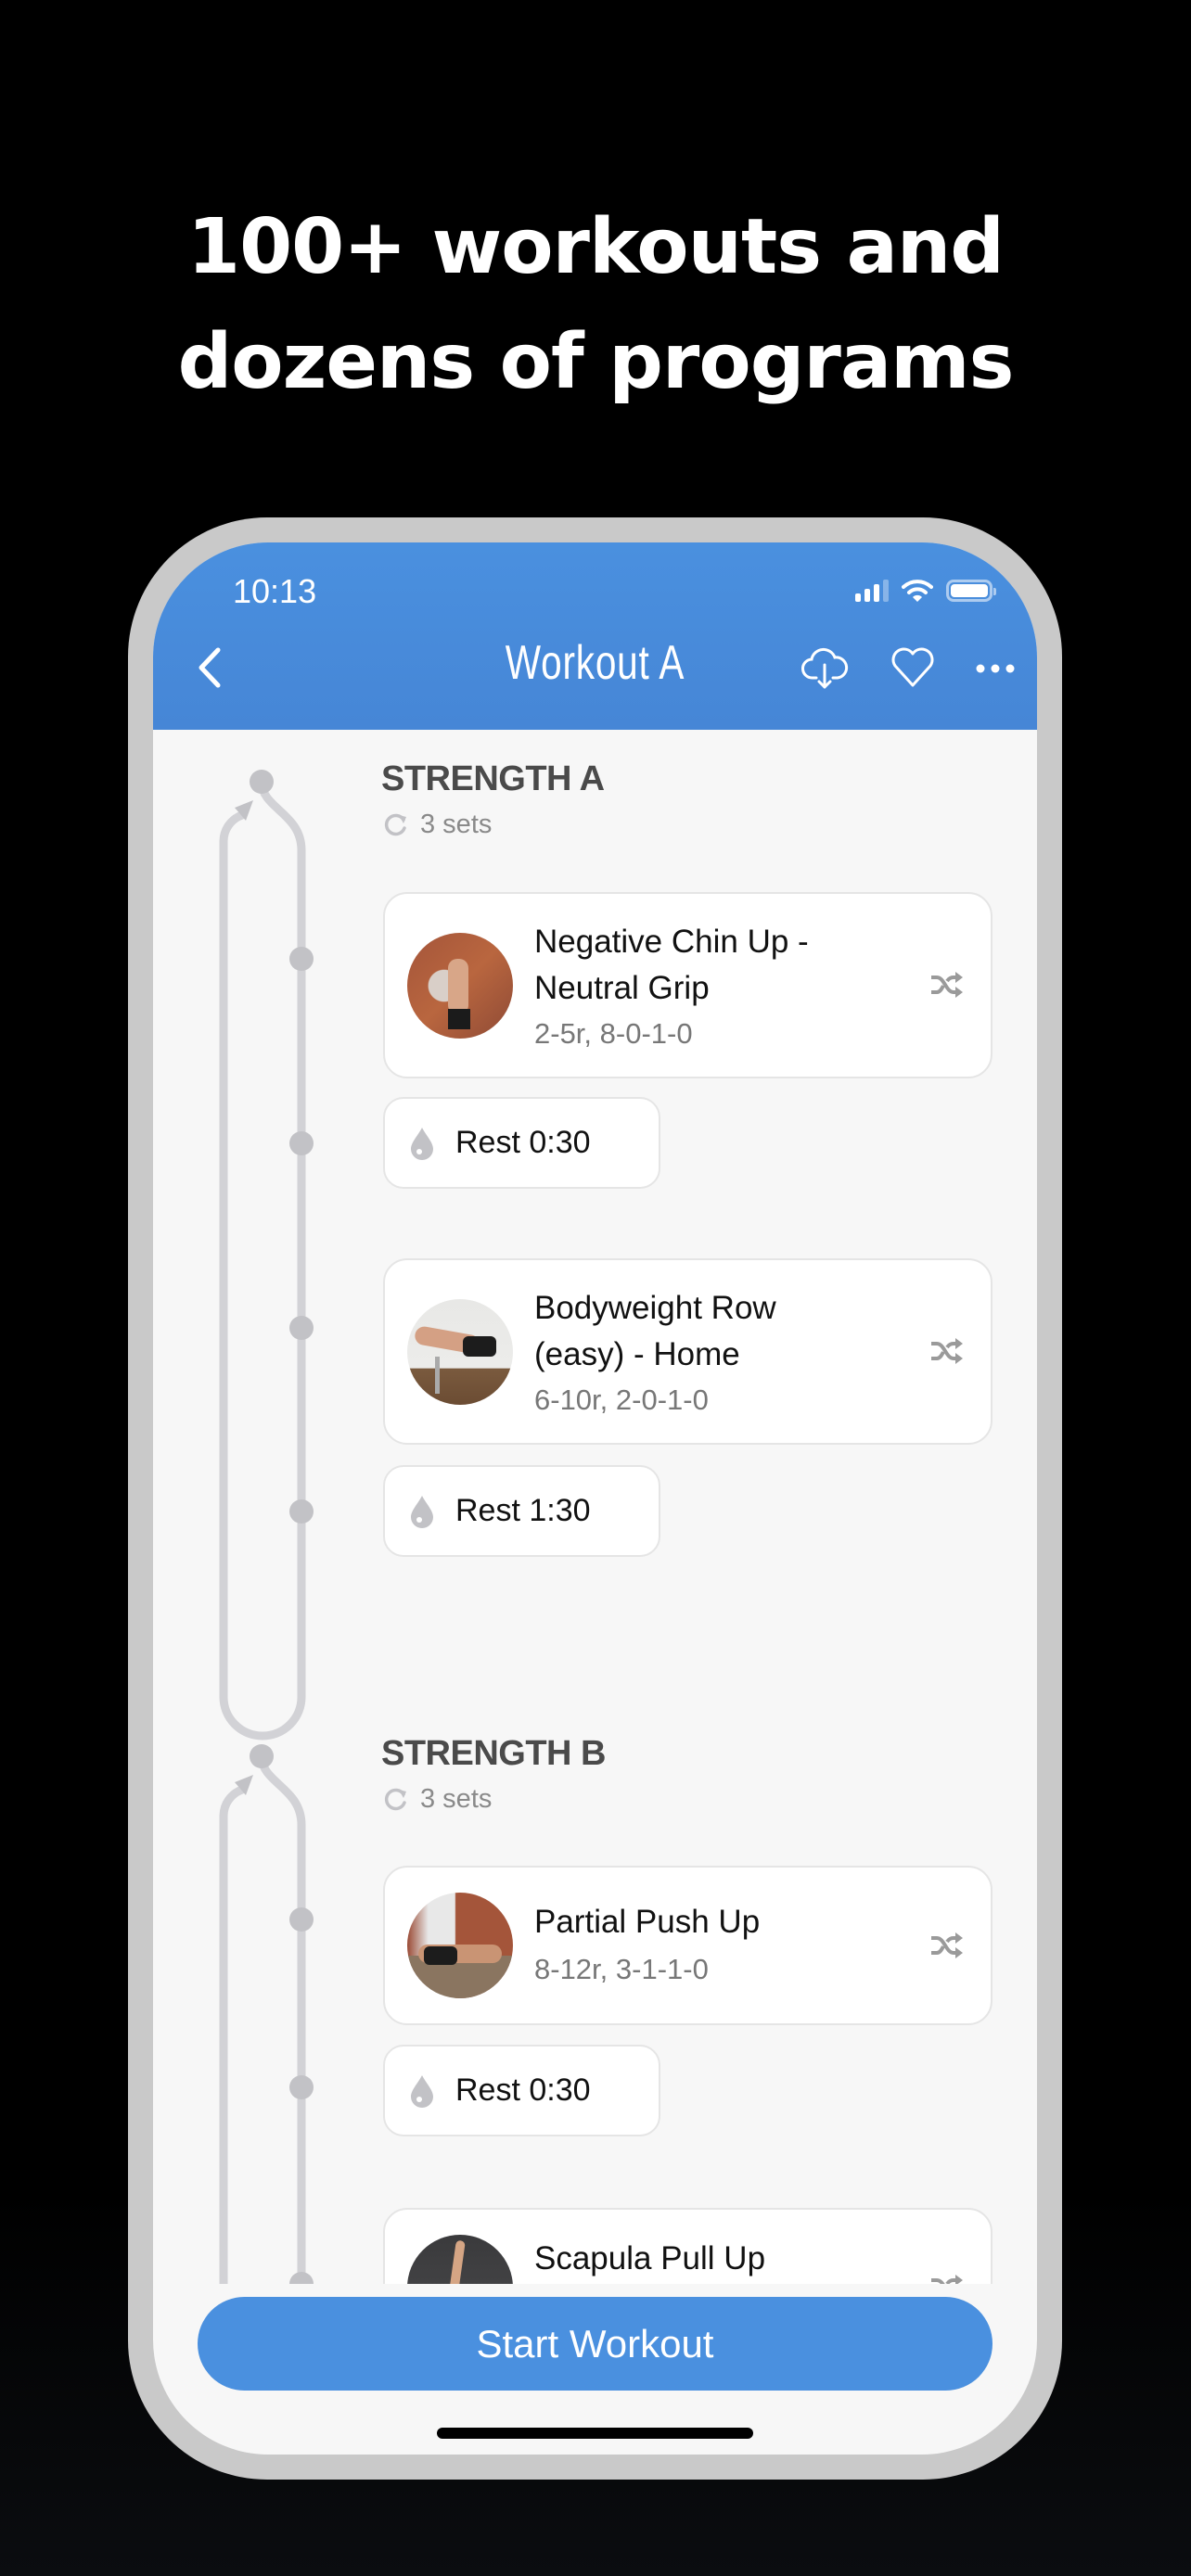 The image size is (1191, 2576). Describe the element at coordinates (621, 1400) in the screenshot. I see `exercise-detail: 6-10r, 2-0-1-0` at that location.